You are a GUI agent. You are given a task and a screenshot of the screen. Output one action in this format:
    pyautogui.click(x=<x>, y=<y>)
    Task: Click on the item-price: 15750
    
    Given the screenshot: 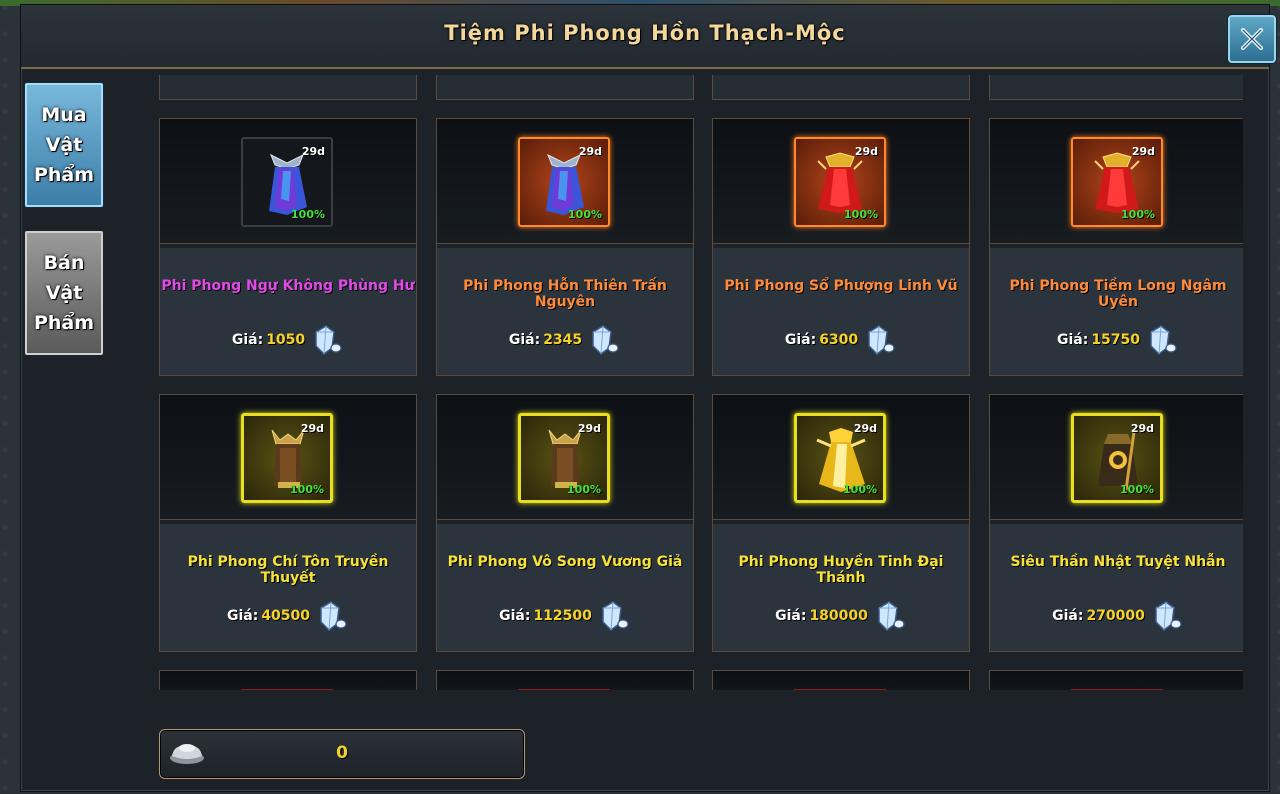 What is the action you would take?
    pyautogui.click(x=1116, y=340)
    